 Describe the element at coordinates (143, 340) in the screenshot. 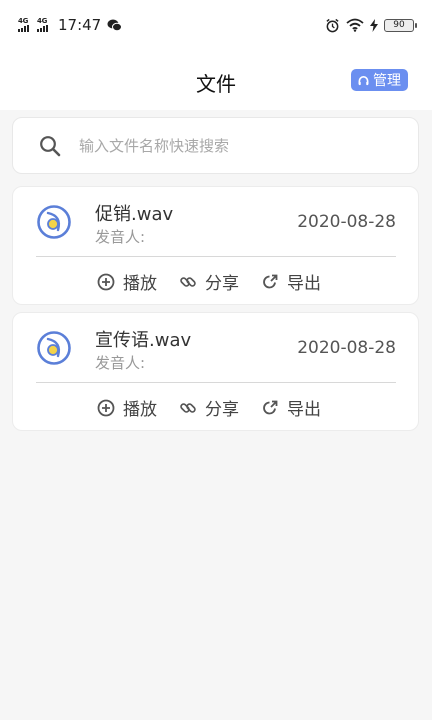

I see `file-name: 宣传语.wav` at that location.